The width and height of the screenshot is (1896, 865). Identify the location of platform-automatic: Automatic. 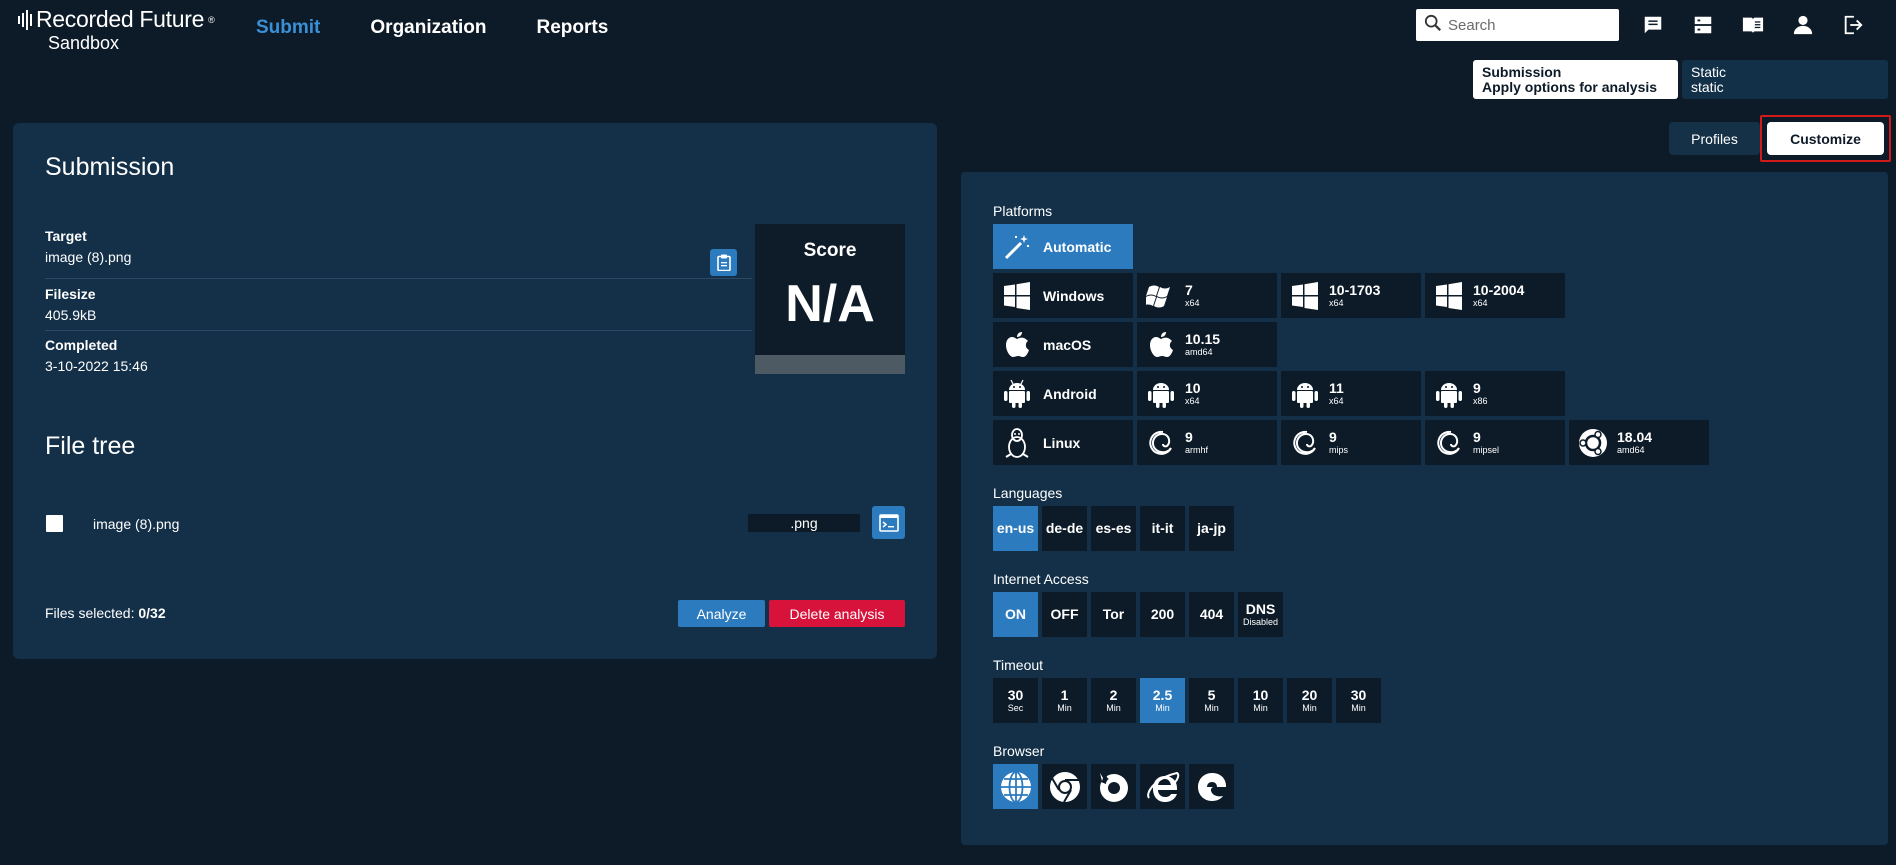
(1063, 246).